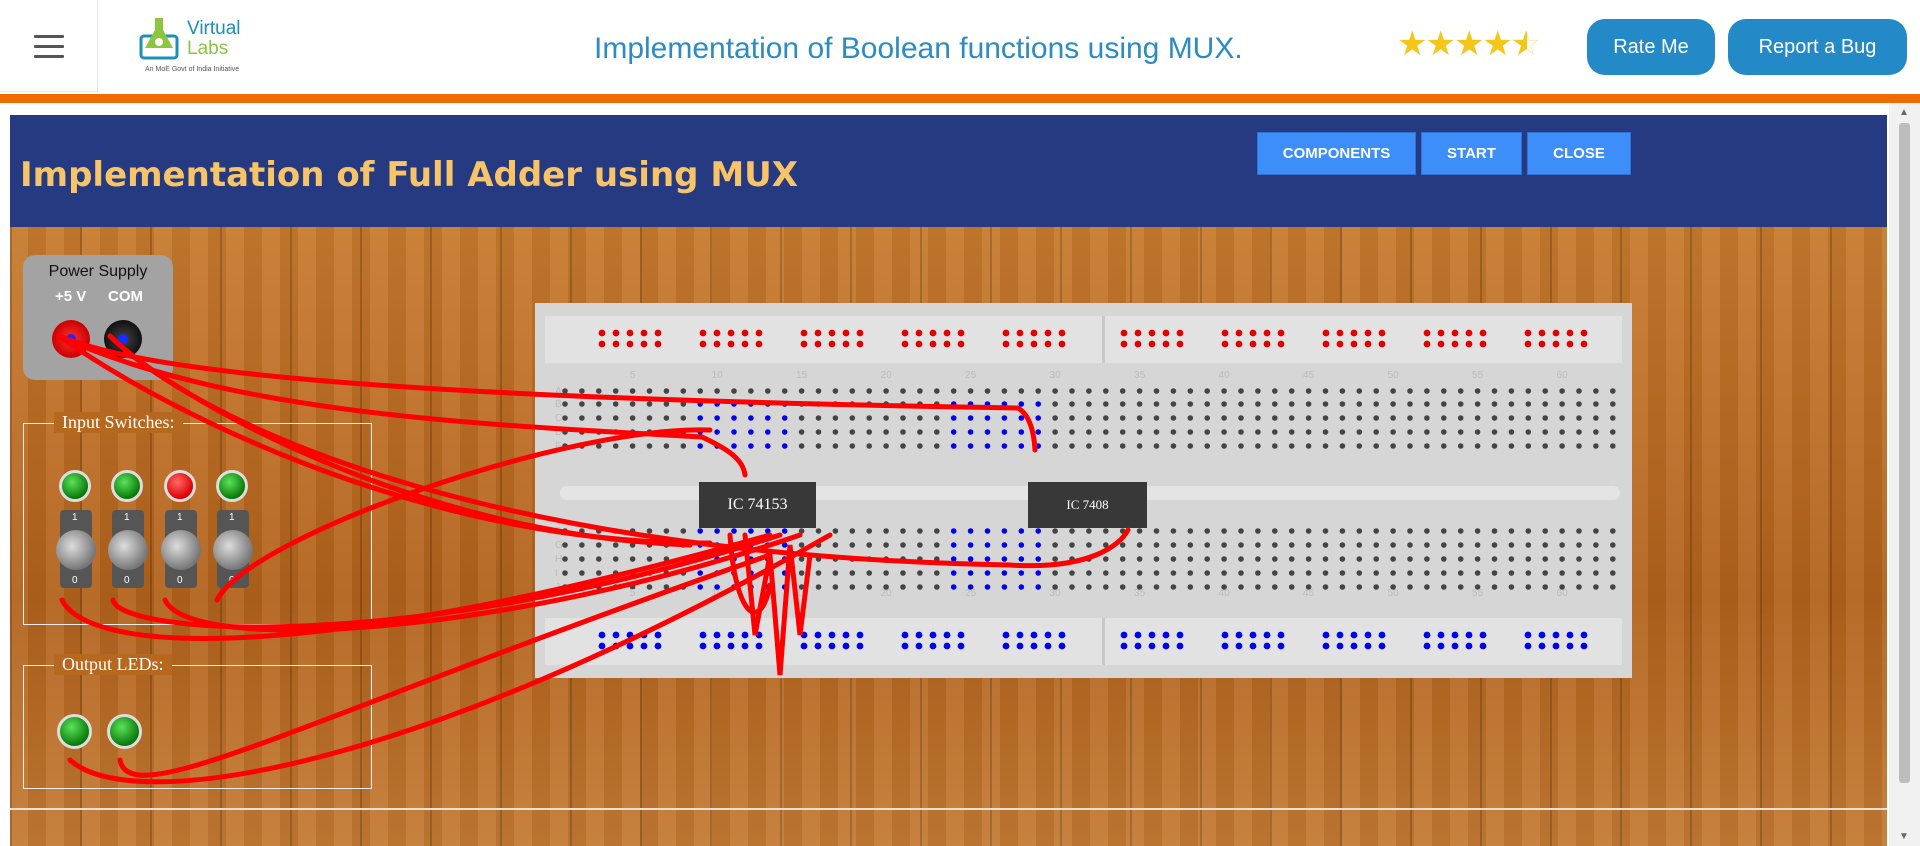 This screenshot has height=846, width=1920. Describe the element at coordinates (128, 549) in the screenshot. I see `toggle-switch-b: 10` at that location.